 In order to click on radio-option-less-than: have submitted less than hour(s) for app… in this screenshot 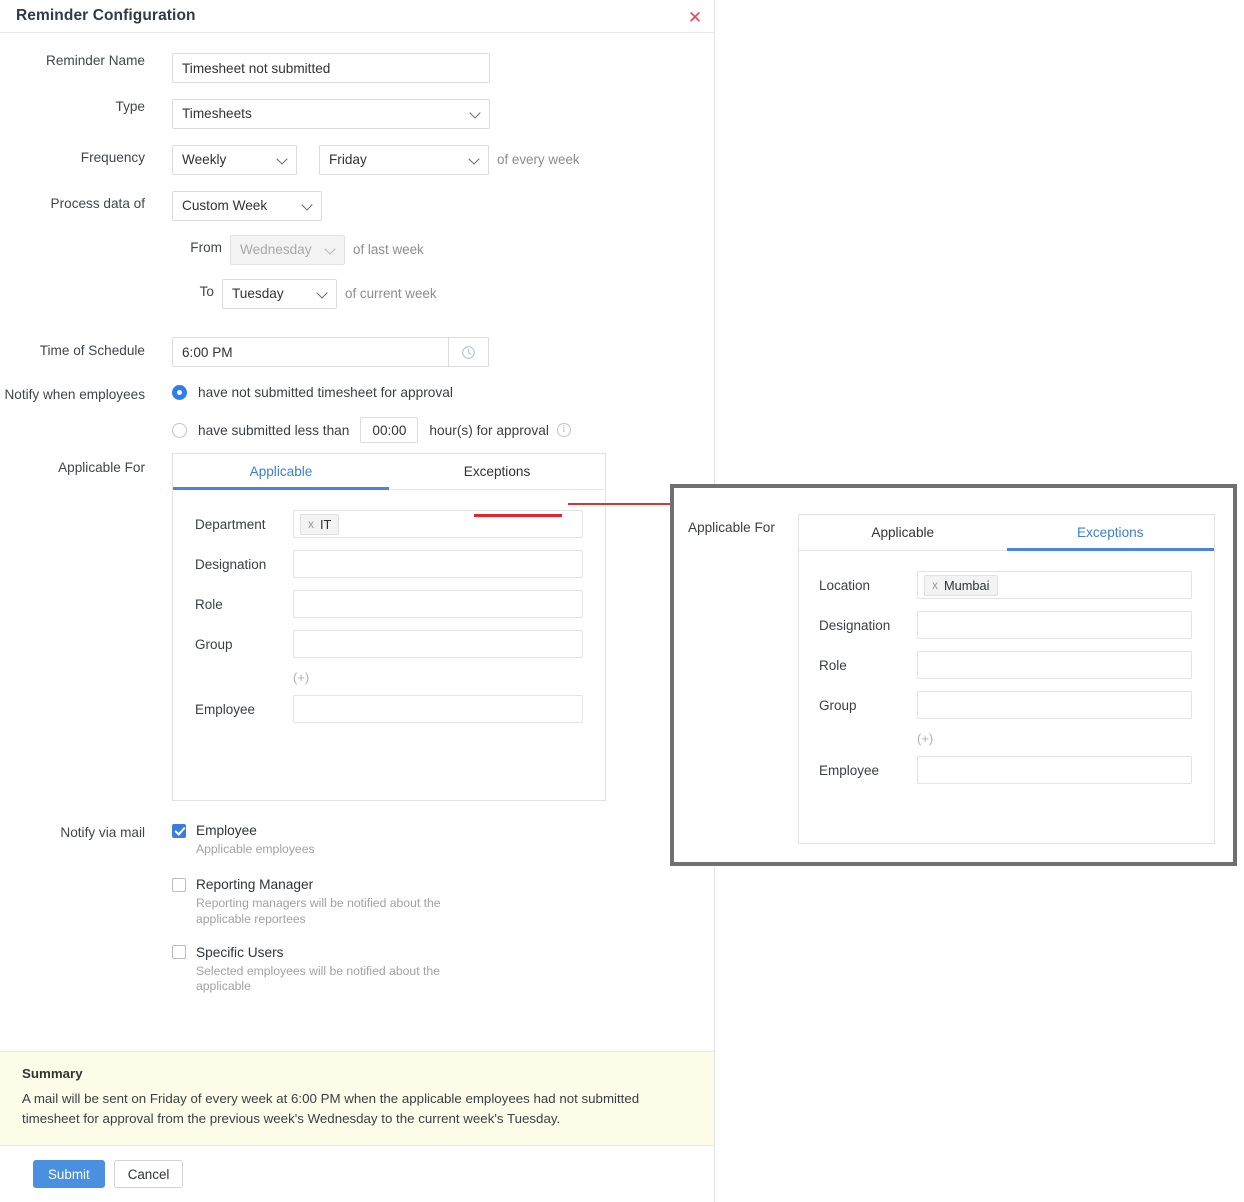, I will do `click(371, 430)`.